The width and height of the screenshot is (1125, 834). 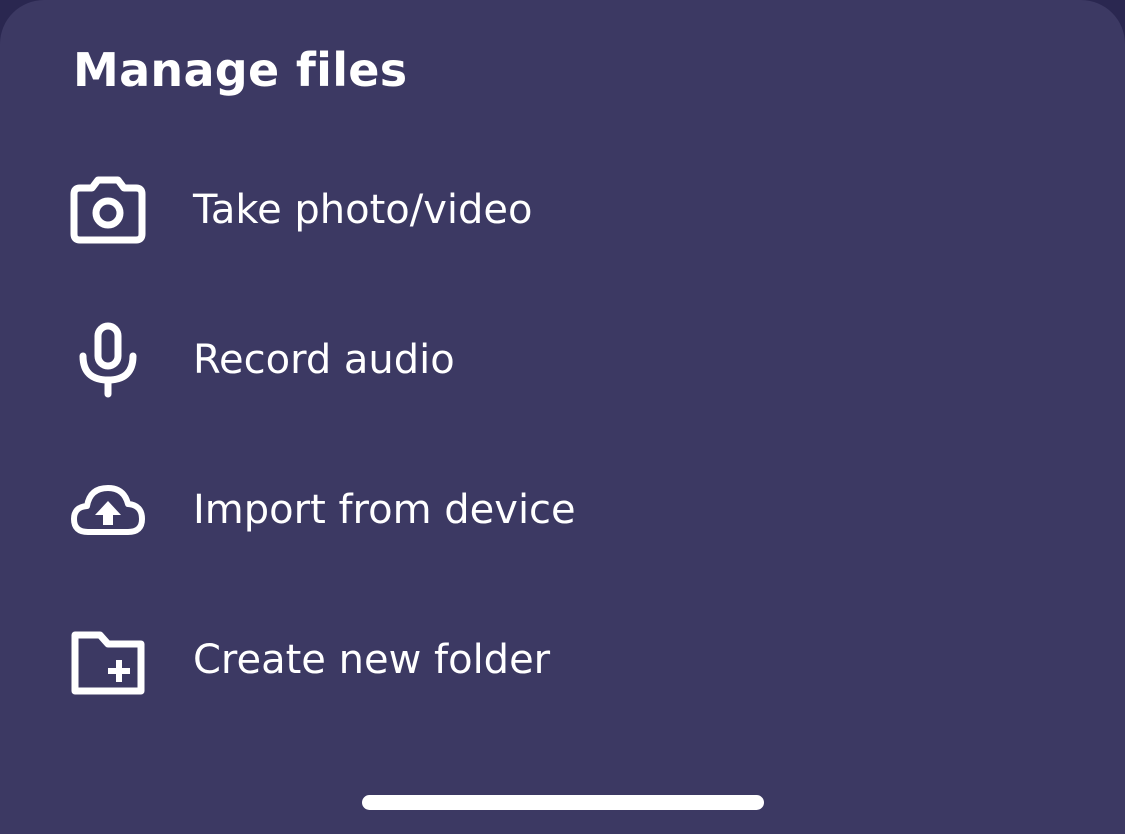 What do you see at coordinates (384, 510) in the screenshot?
I see `menu-item-label: Import from device` at bounding box center [384, 510].